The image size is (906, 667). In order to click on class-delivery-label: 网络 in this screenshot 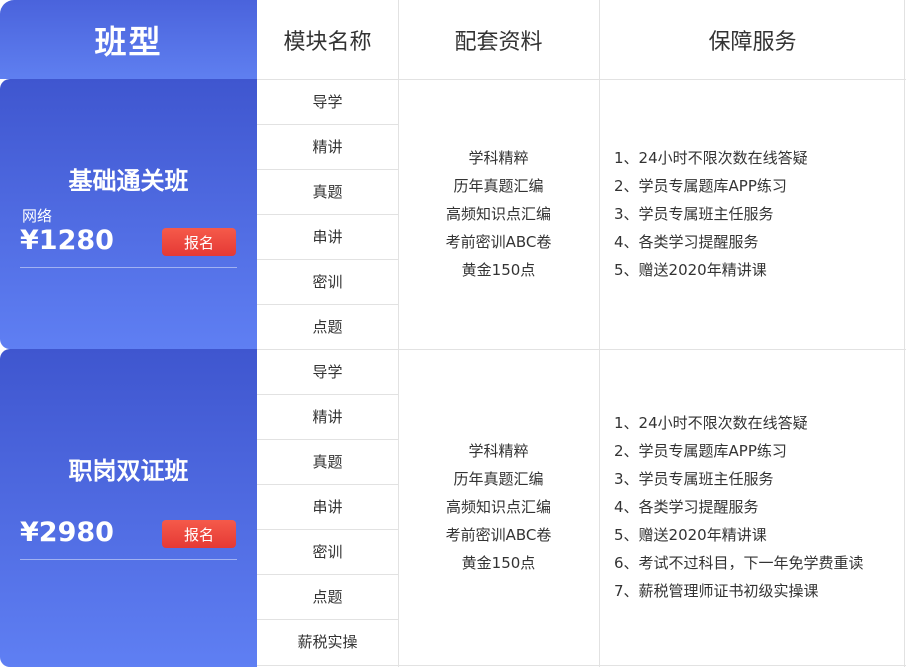, I will do `click(37, 216)`.